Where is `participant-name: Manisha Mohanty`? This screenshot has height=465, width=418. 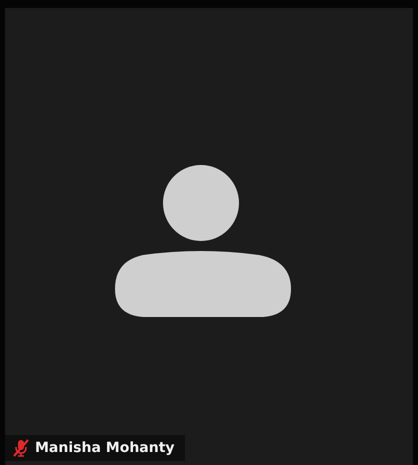
participant-name: Manisha Mohanty is located at coordinates (105, 448).